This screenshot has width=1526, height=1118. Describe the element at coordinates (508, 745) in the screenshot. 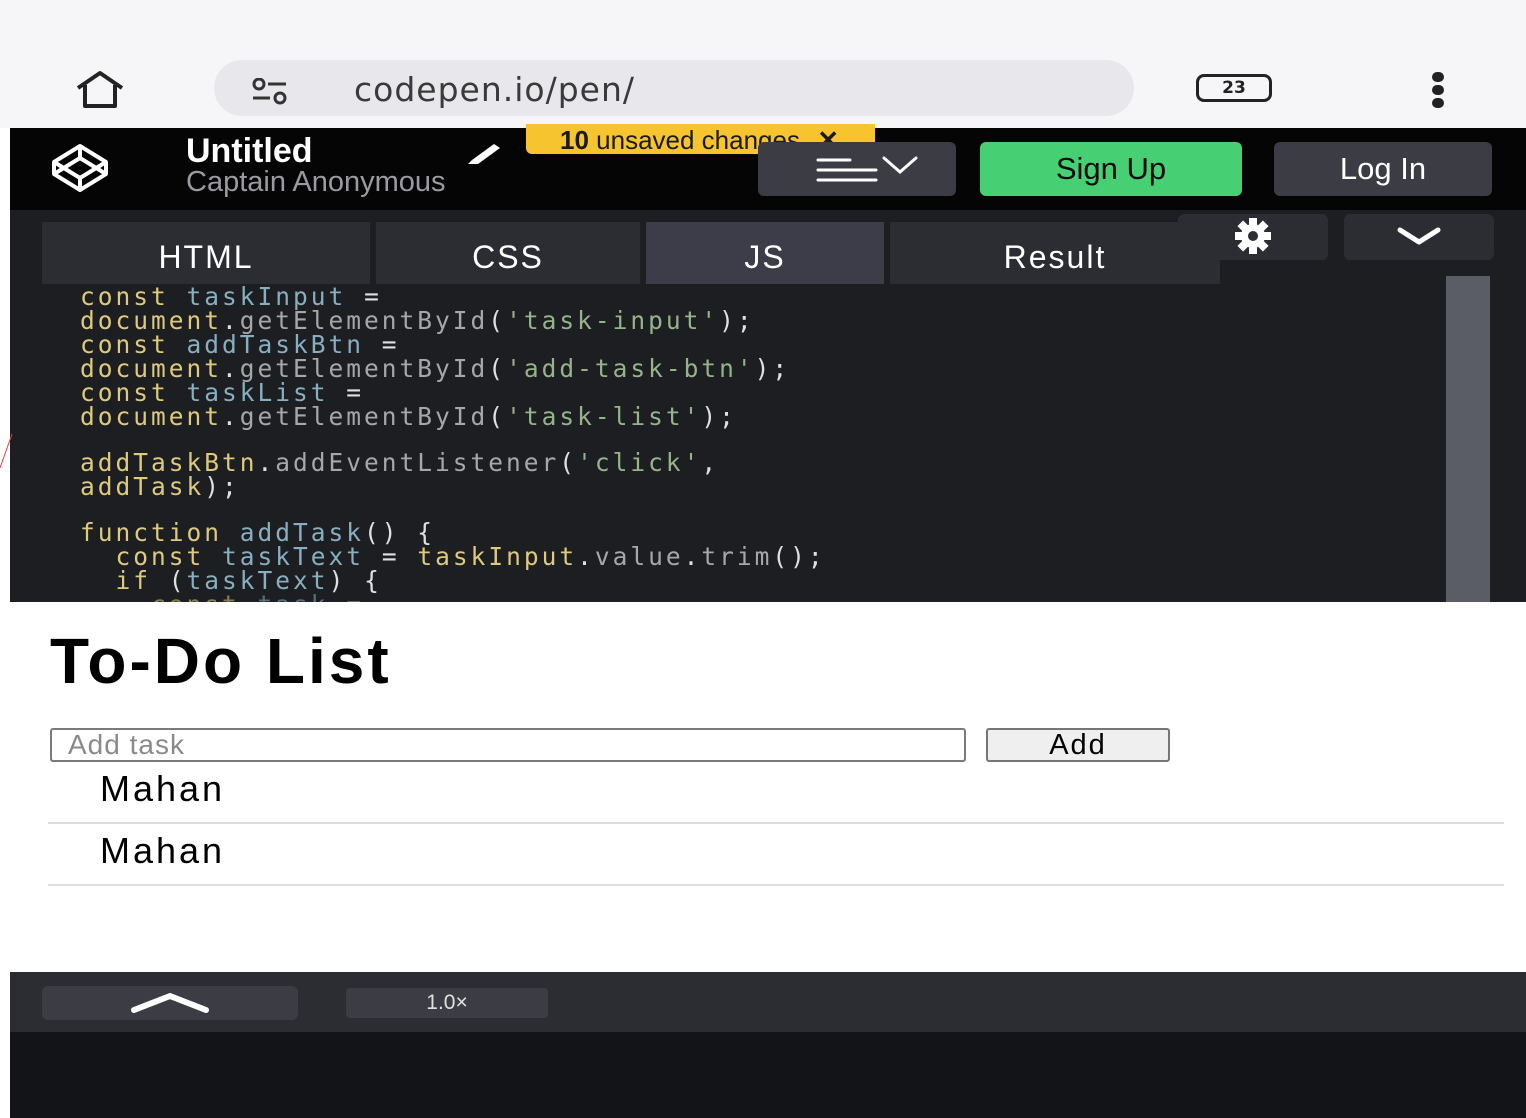

I see `task-input` at that location.